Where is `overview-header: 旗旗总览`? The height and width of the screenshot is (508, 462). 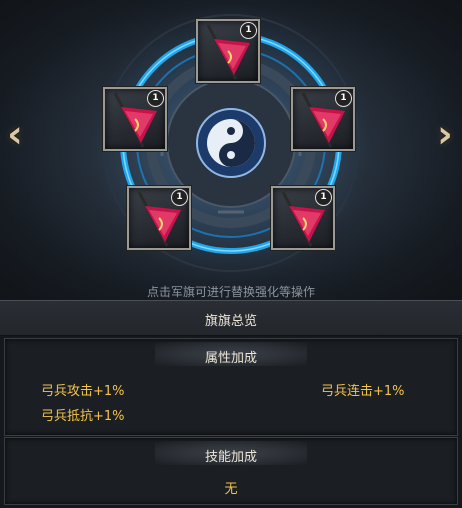 overview-header: 旗旗总览 is located at coordinates (231, 318).